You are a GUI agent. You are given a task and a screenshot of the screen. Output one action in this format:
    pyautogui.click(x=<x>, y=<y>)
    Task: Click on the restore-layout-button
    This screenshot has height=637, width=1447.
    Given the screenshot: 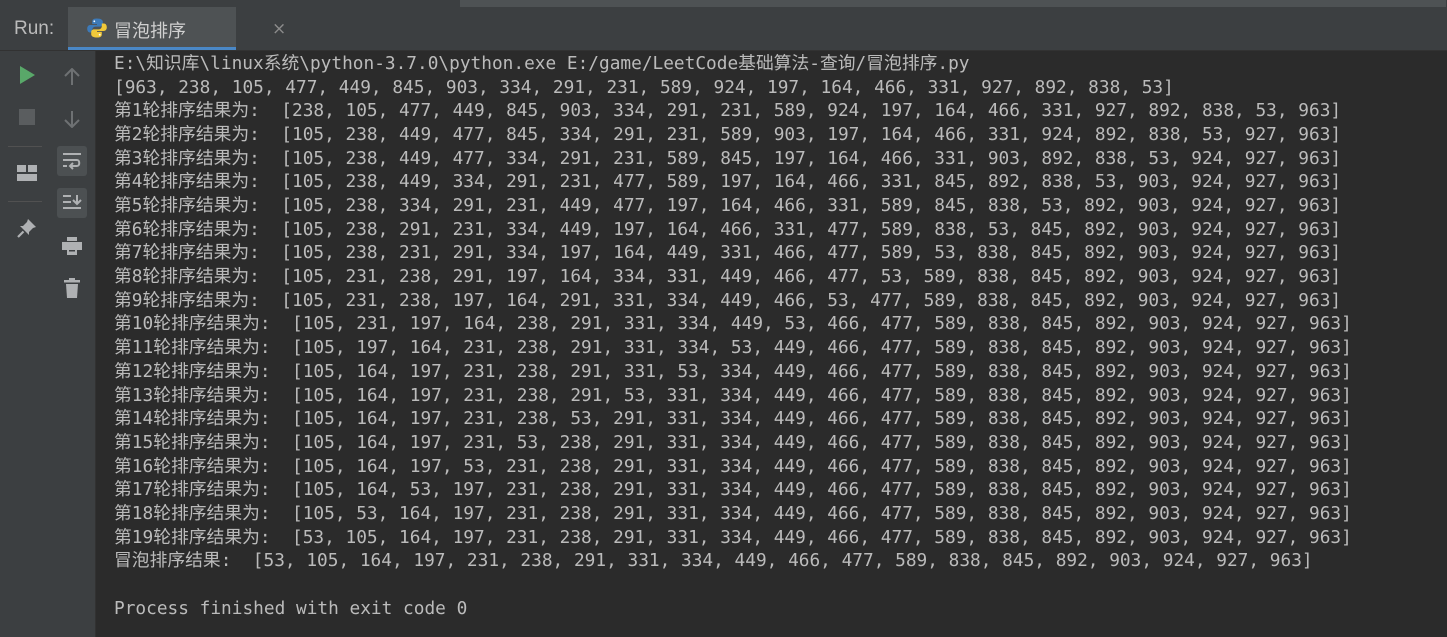 What is the action you would take?
    pyautogui.click(x=27, y=173)
    